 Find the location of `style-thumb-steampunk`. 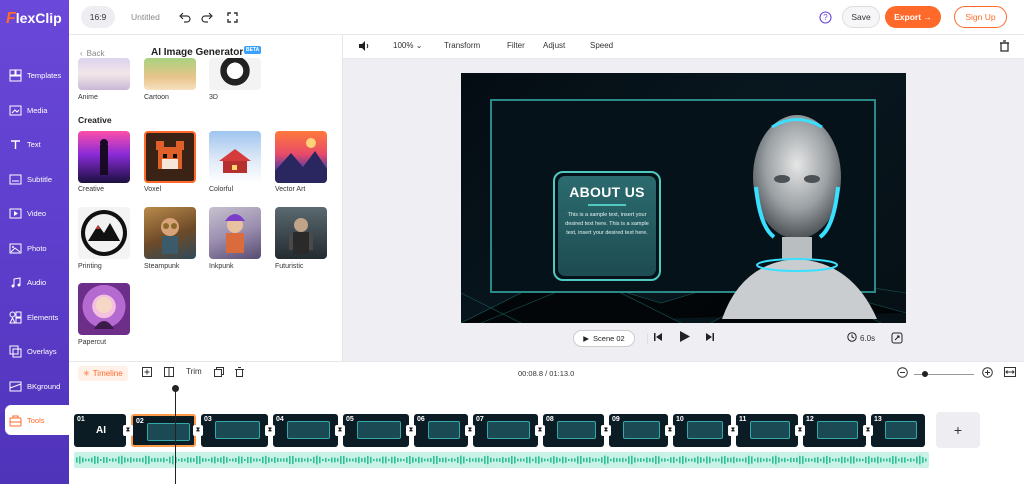

style-thumb-steampunk is located at coordinates (170, 233).